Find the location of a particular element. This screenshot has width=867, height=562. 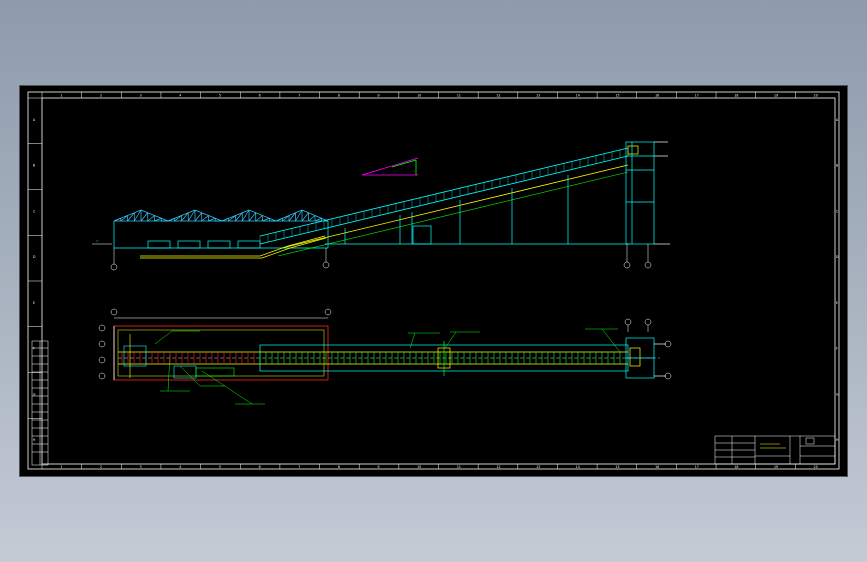

column-marker-top: 19 is located at coordinates (776, 96).